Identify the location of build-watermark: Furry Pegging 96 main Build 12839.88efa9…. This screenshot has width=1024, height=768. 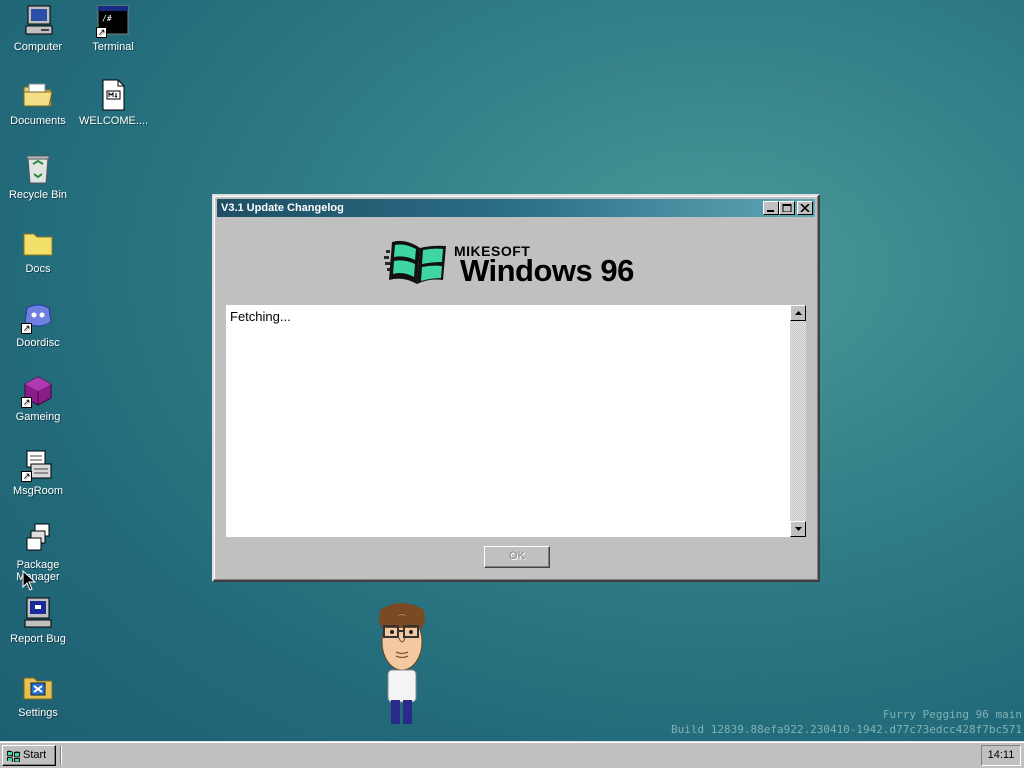
(846, 722).